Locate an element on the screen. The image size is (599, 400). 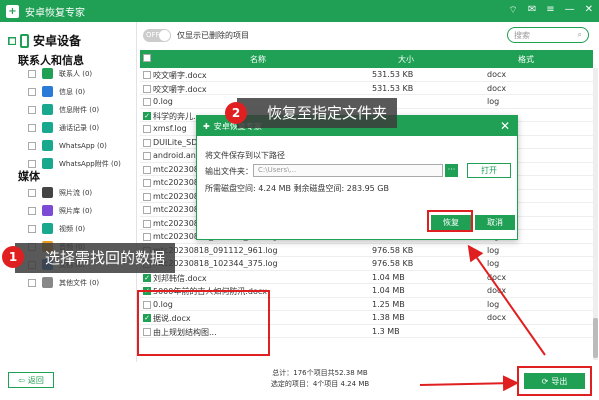
arrow-to-export is located at coordinates (469, 383).